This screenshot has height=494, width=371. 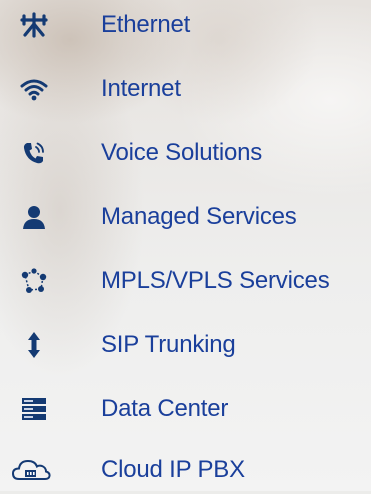 What do you see at coordinates (34, 281) in the screenshot?
I see `network-icon` at bounding box center [34, 281].